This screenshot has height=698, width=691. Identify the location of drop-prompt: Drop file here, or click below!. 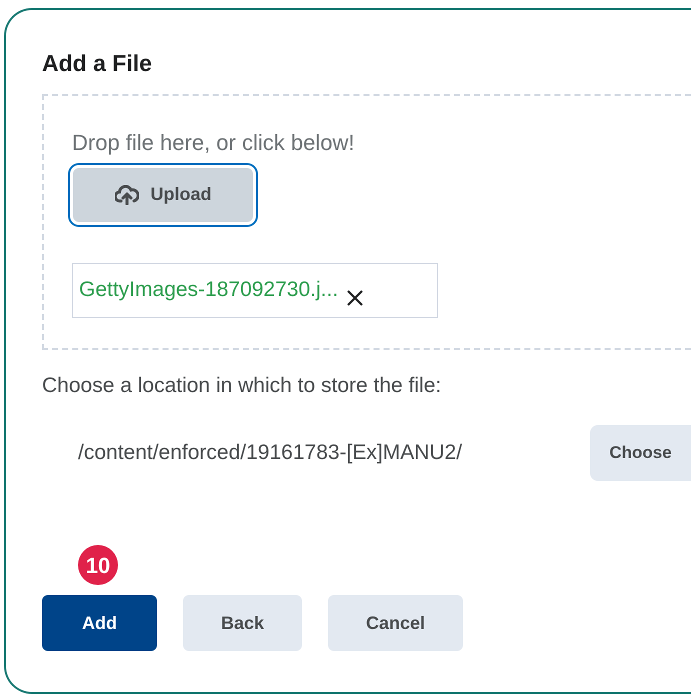
(214, 142).